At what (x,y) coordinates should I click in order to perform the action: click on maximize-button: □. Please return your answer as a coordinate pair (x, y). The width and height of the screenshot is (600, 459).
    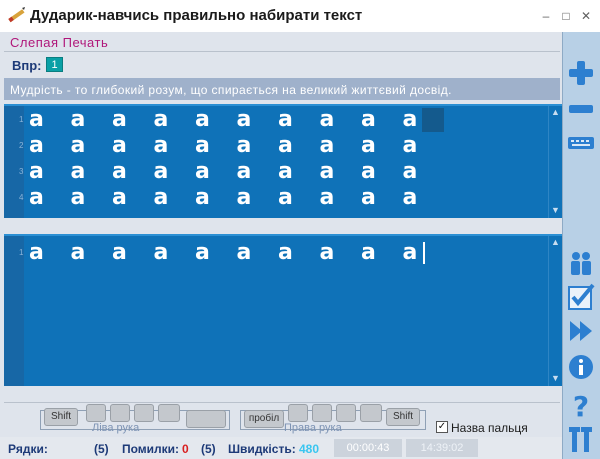
    Looking at the image, I should click on (566, 16).